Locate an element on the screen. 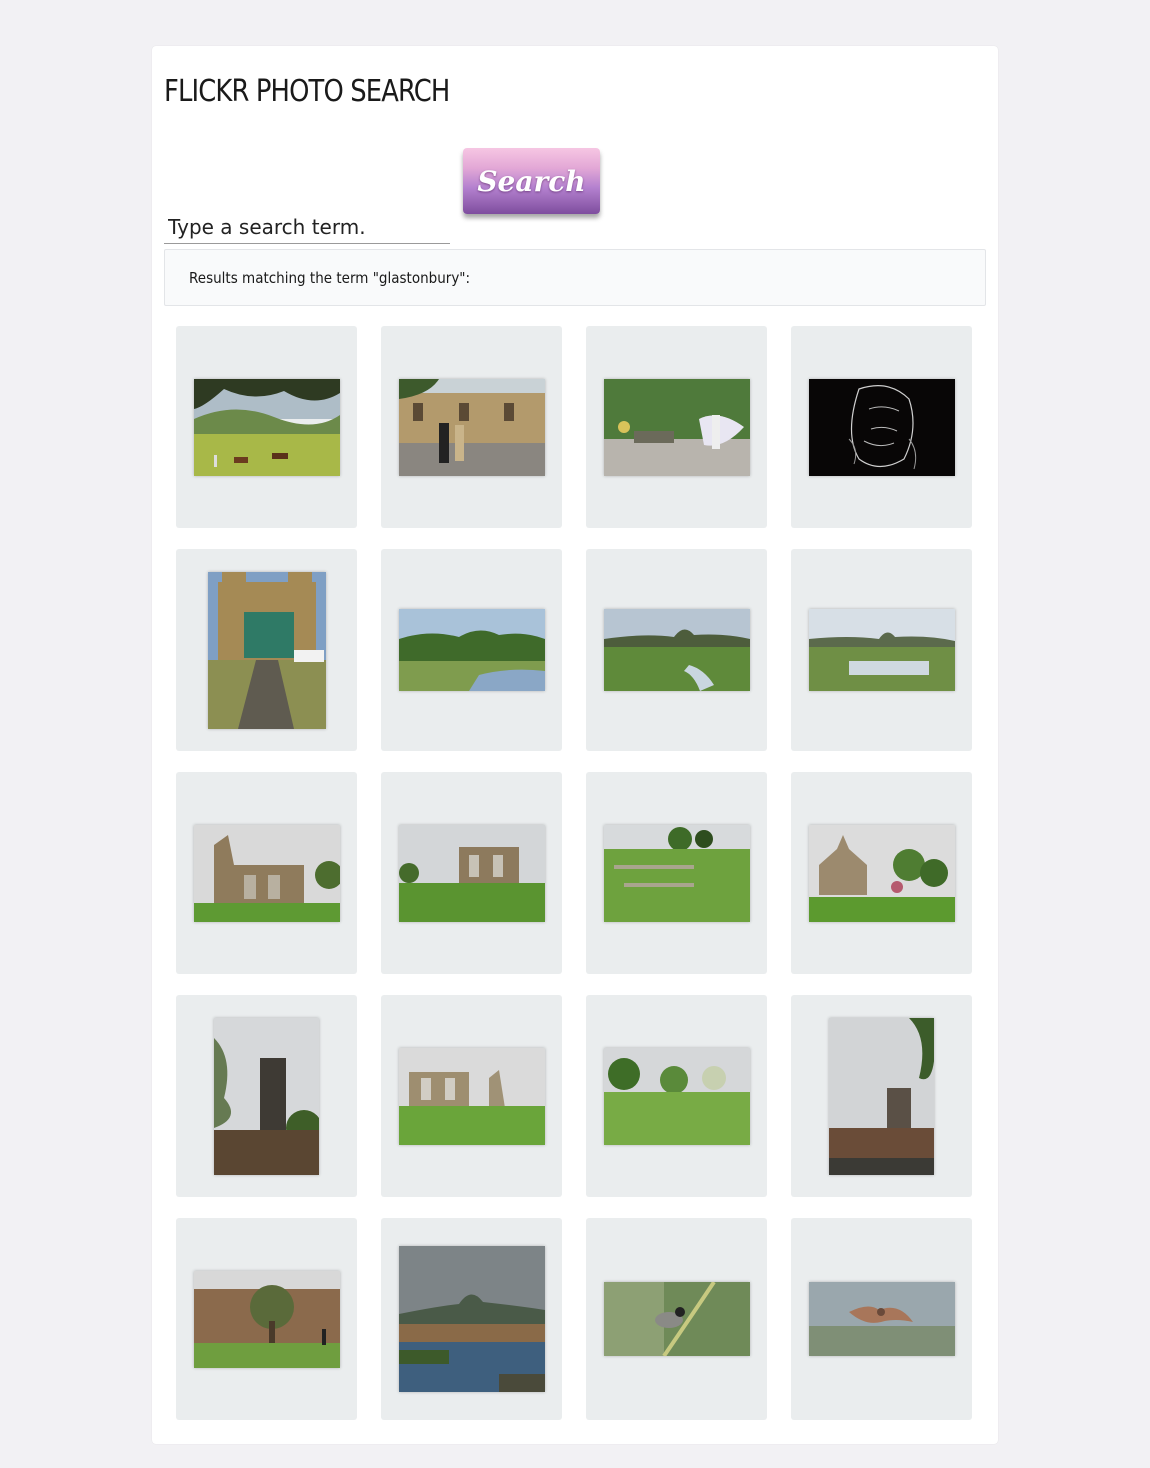 Image resolution: width=1150 pixels, height=1468 pixels. photo-bird-on-branch is located at coordinates (677, 1319).